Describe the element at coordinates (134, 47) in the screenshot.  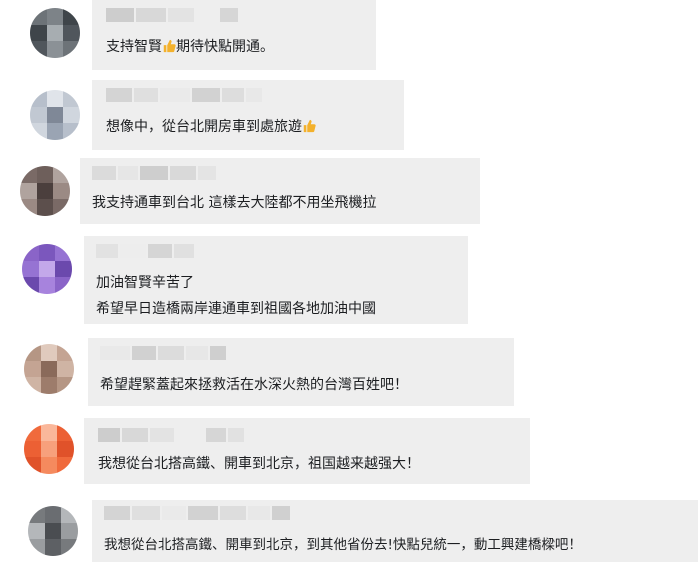
I see `comment-text-part-1: 支持智賢` at that location.